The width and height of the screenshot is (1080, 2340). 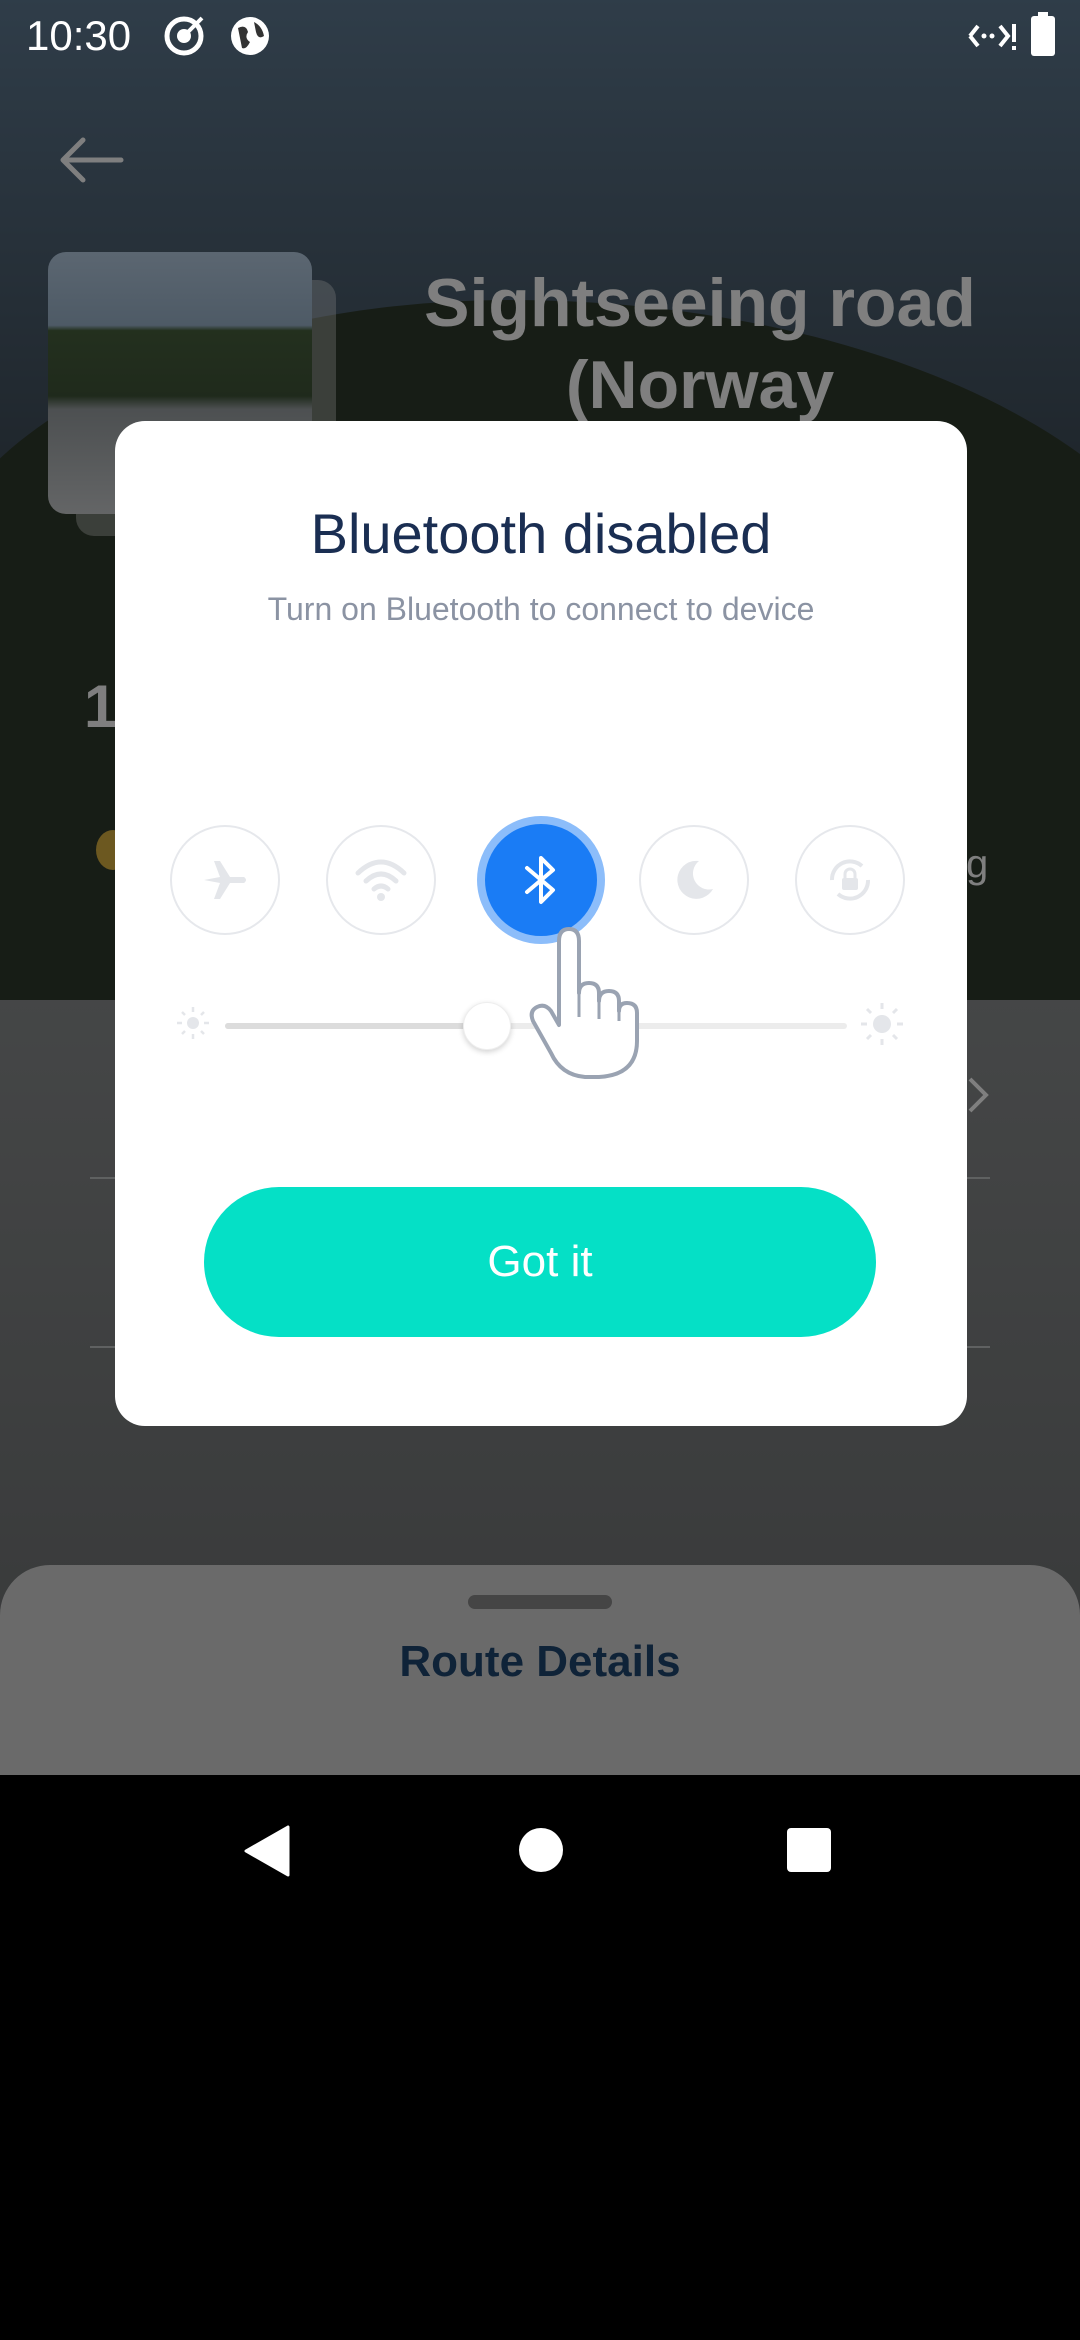 I want to click on dialog-title: Bluetooth disabled, so click(x=541, y=533).